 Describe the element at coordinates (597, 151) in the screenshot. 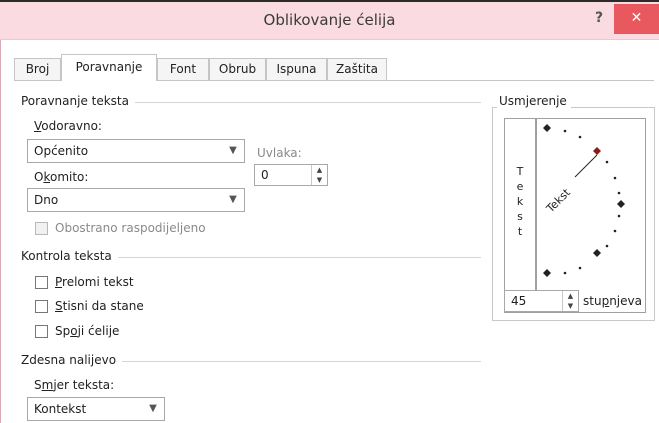

I see `dial-handle` at that location.